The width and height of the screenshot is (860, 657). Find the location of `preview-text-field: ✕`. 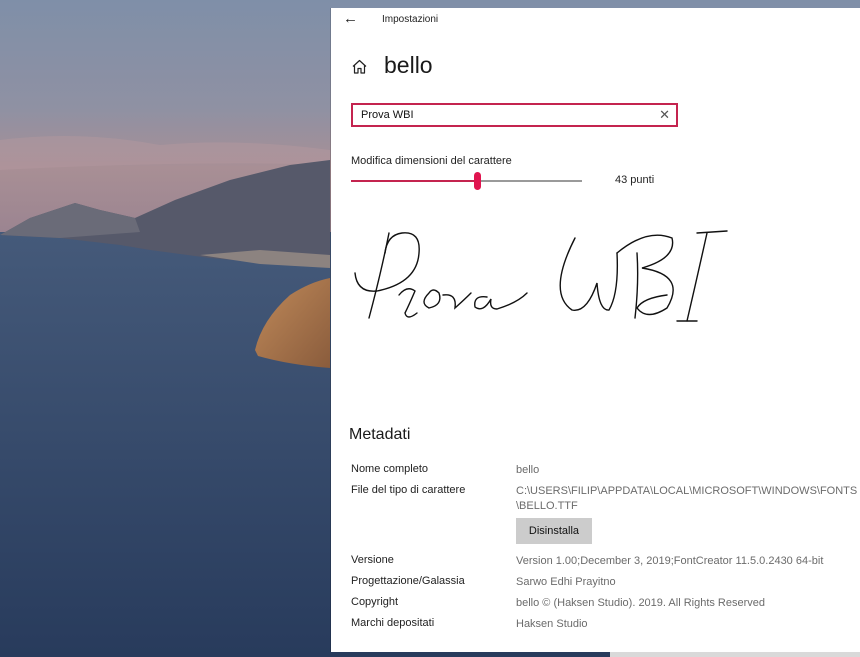

preview-text-field: ✕ is located at coordinates (514, 115).